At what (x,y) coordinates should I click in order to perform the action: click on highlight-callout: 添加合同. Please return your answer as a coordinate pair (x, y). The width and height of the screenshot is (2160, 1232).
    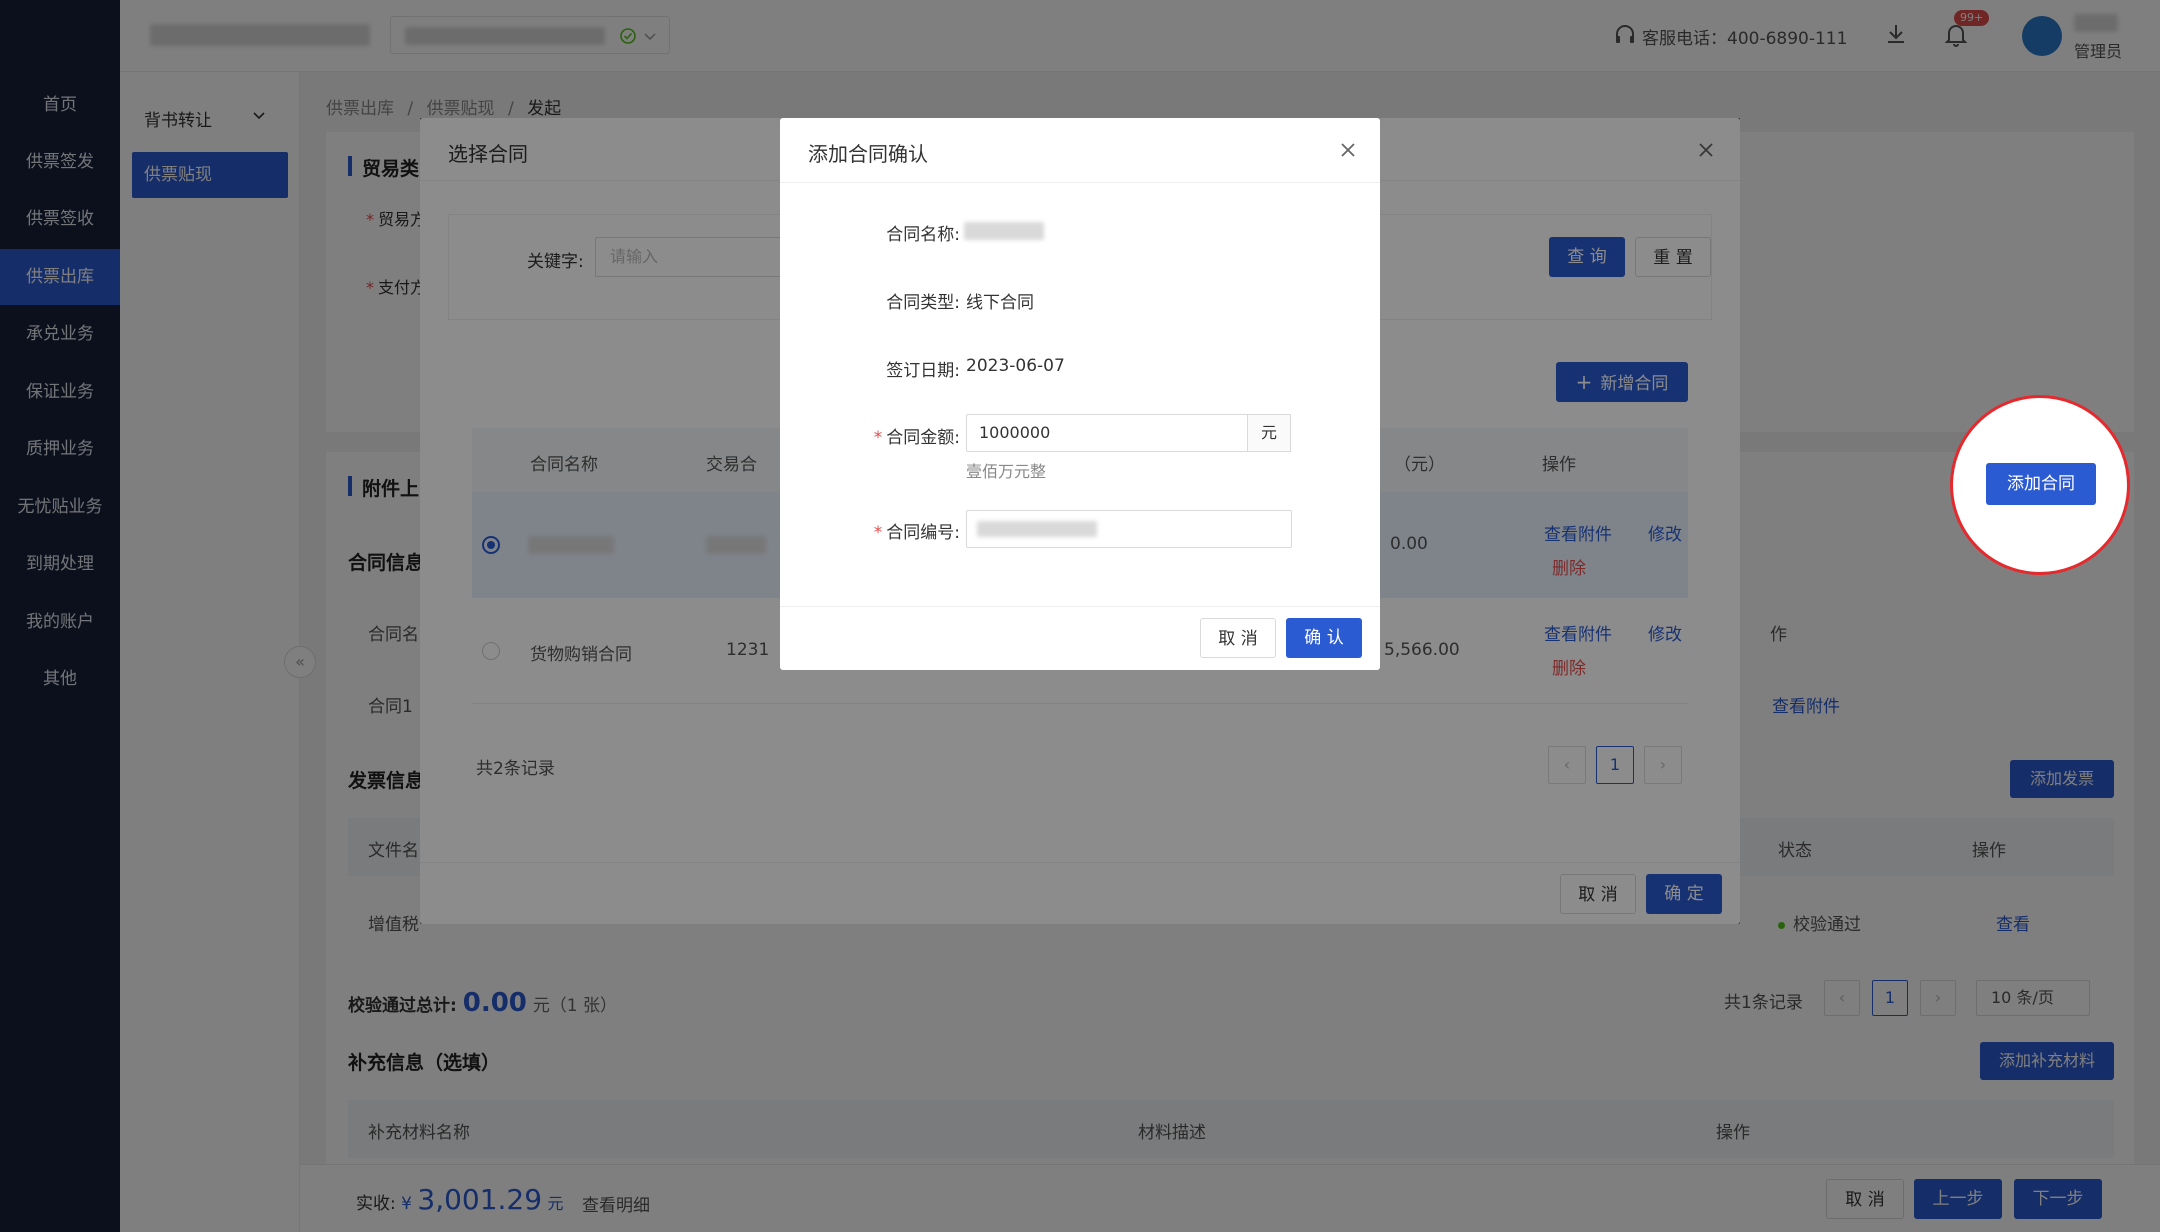
    Looking at the image, I should click on (2040, 485).